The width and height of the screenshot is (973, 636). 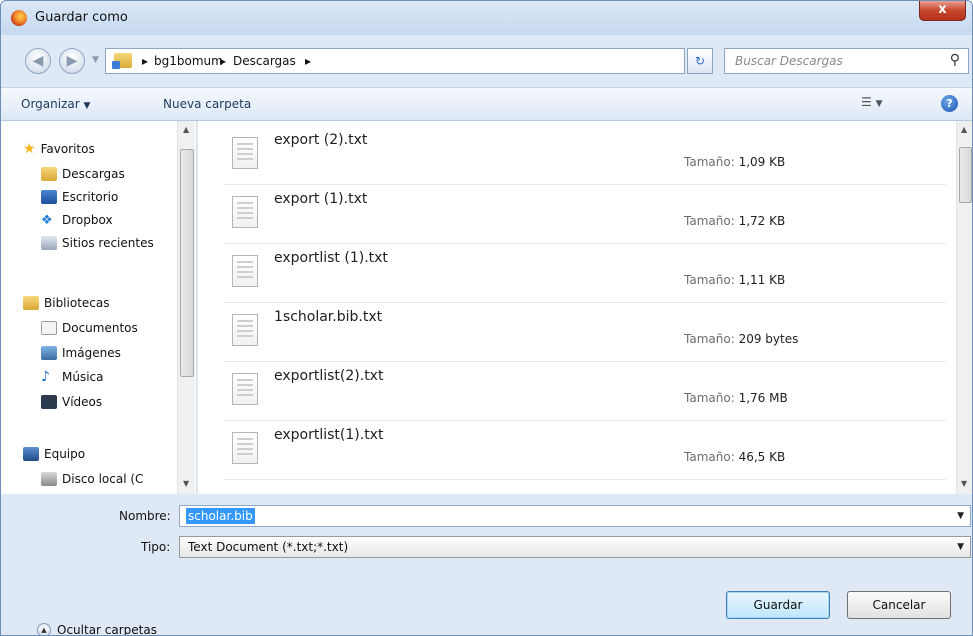 I want to click on nav-item-documents: Documentos, so click(x=89, y=328).